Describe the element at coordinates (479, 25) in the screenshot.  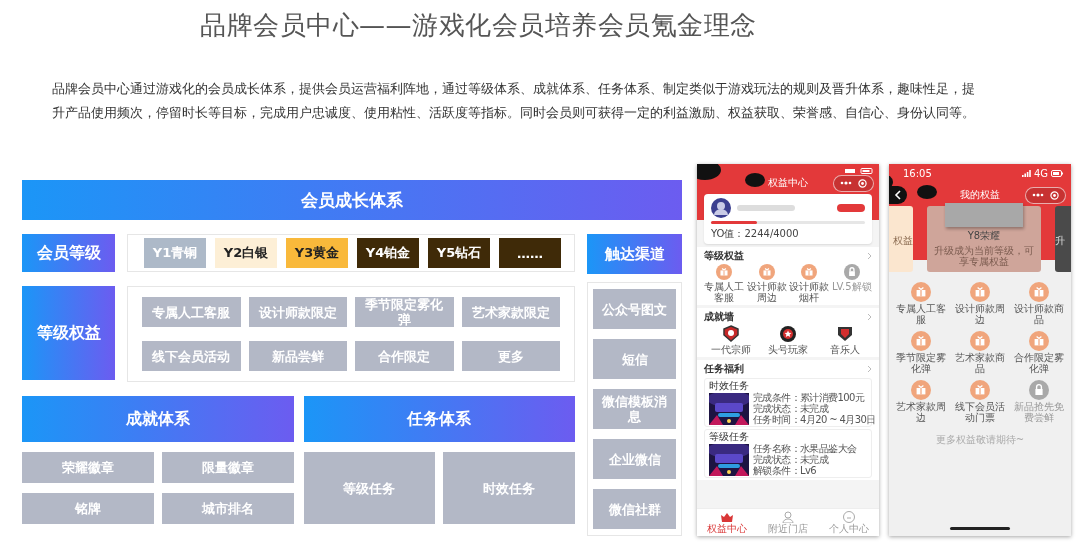
I see `page-title: 品牌会员中心——游戏化会员培养会员氪金理念` at that location.